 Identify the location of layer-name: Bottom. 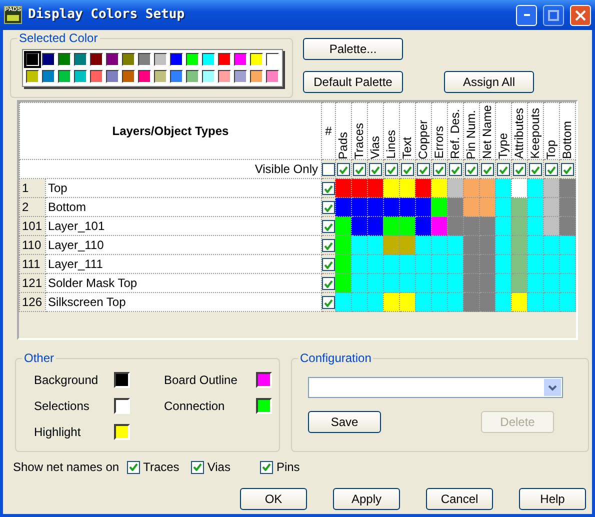
(67, 207).